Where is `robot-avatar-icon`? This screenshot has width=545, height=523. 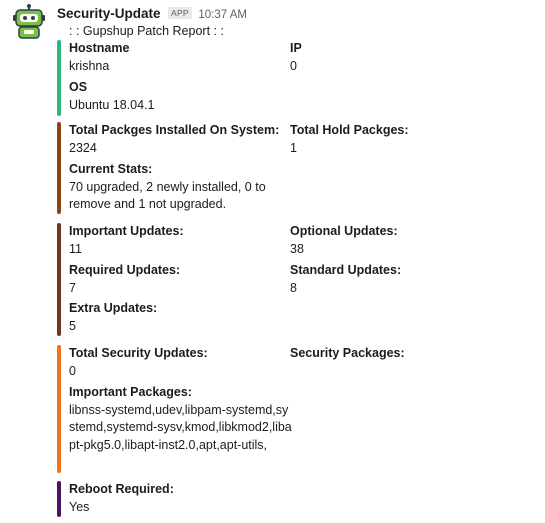
robot-avatar-icon is located at coordinates (29, 22).